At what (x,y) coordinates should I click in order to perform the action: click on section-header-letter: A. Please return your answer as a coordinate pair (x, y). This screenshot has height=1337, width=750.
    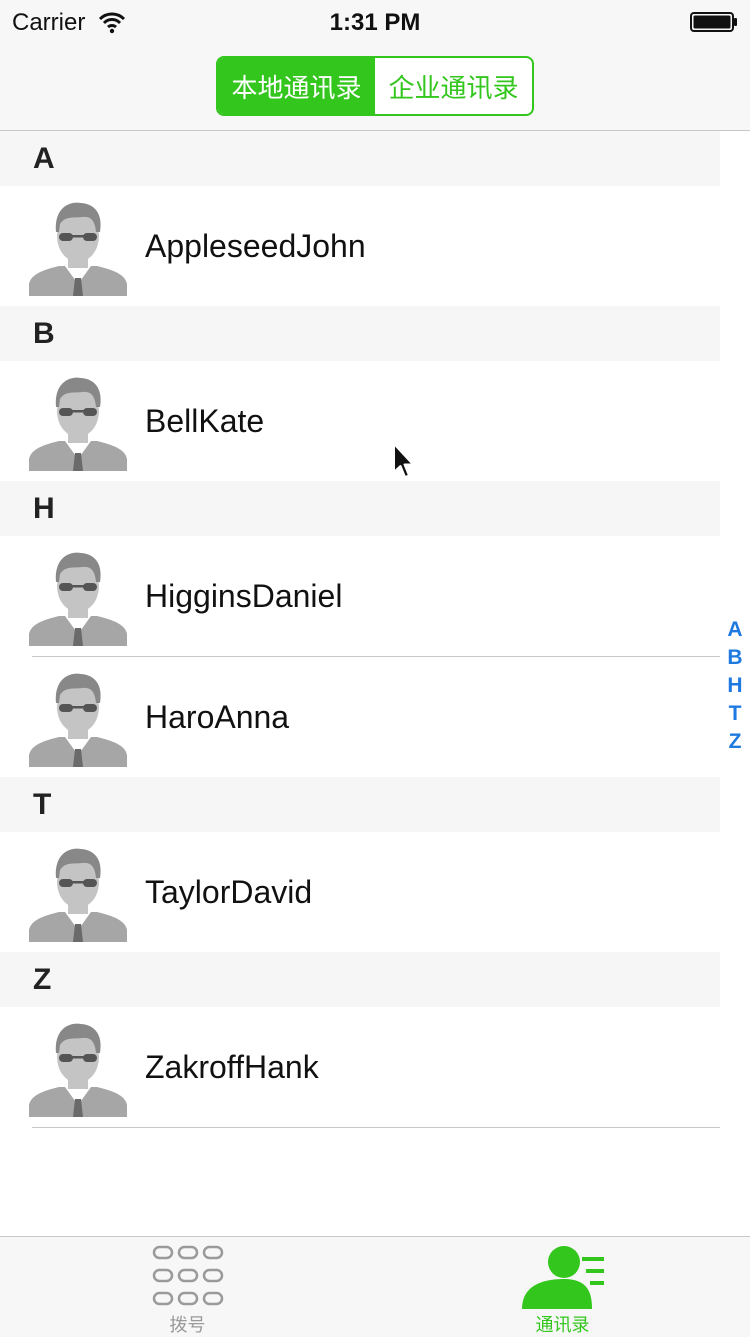
    Looking at the image, I should click on (44, 158).